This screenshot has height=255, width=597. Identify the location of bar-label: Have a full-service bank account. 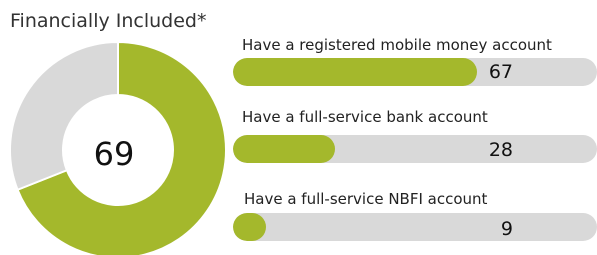
(365, 117).